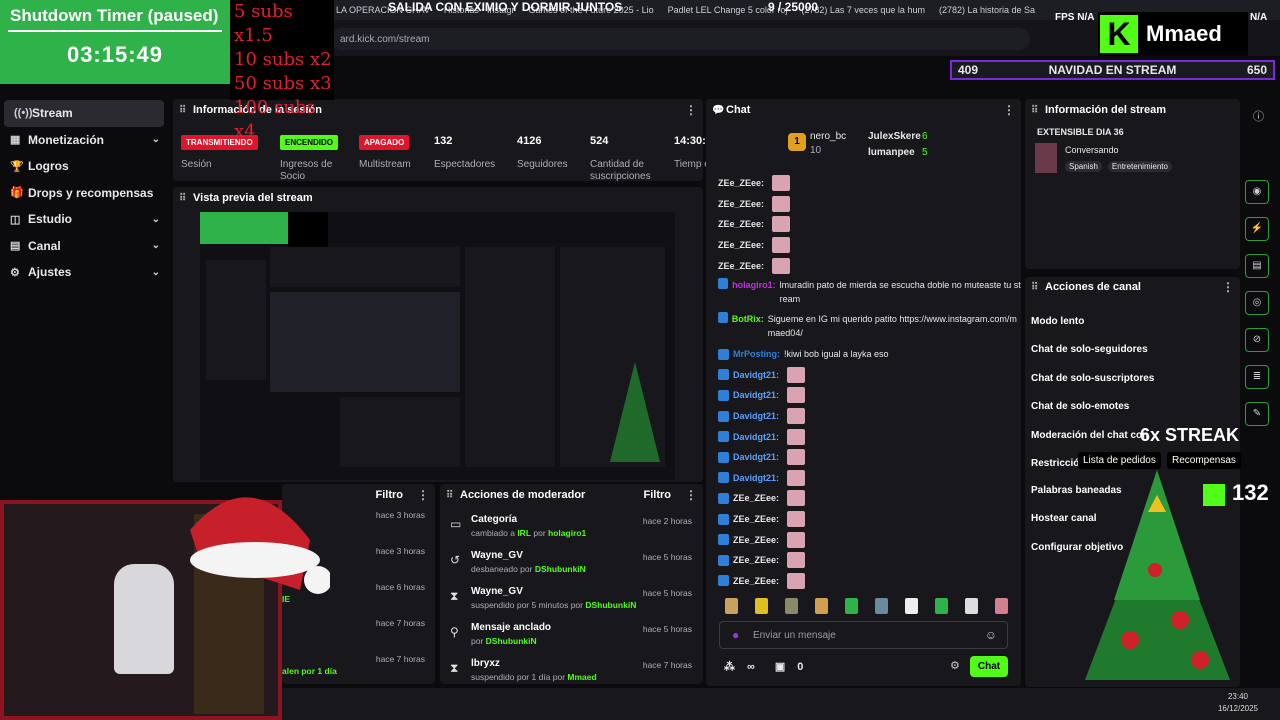 The width and height of the screenshot is (1280, 720). I want to click on detail-user: Mmaed, so click(581, 677).